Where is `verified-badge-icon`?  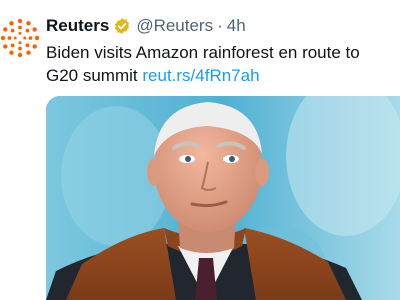
verified-badge-icon is located at coordinates (122, 26).